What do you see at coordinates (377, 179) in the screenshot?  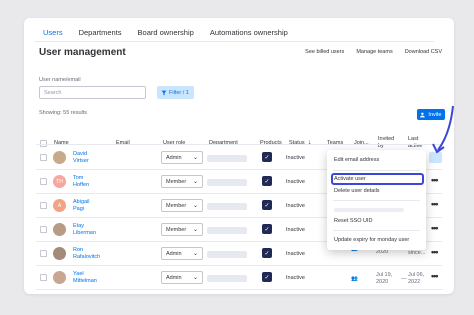 I see `activate-user-highlight` at bounding box center [377, 179].